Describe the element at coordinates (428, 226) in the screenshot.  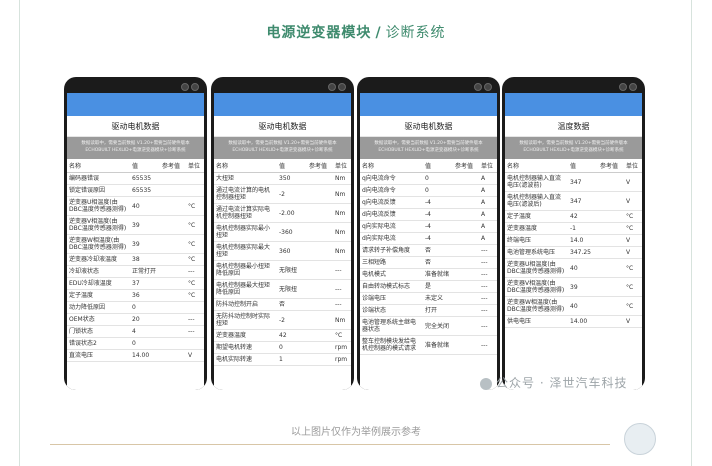
I see `table-row: q向实际电流 -4 A` at that location.